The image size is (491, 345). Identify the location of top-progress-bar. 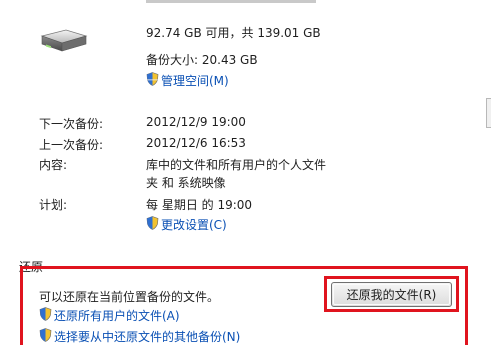
(231, 1).